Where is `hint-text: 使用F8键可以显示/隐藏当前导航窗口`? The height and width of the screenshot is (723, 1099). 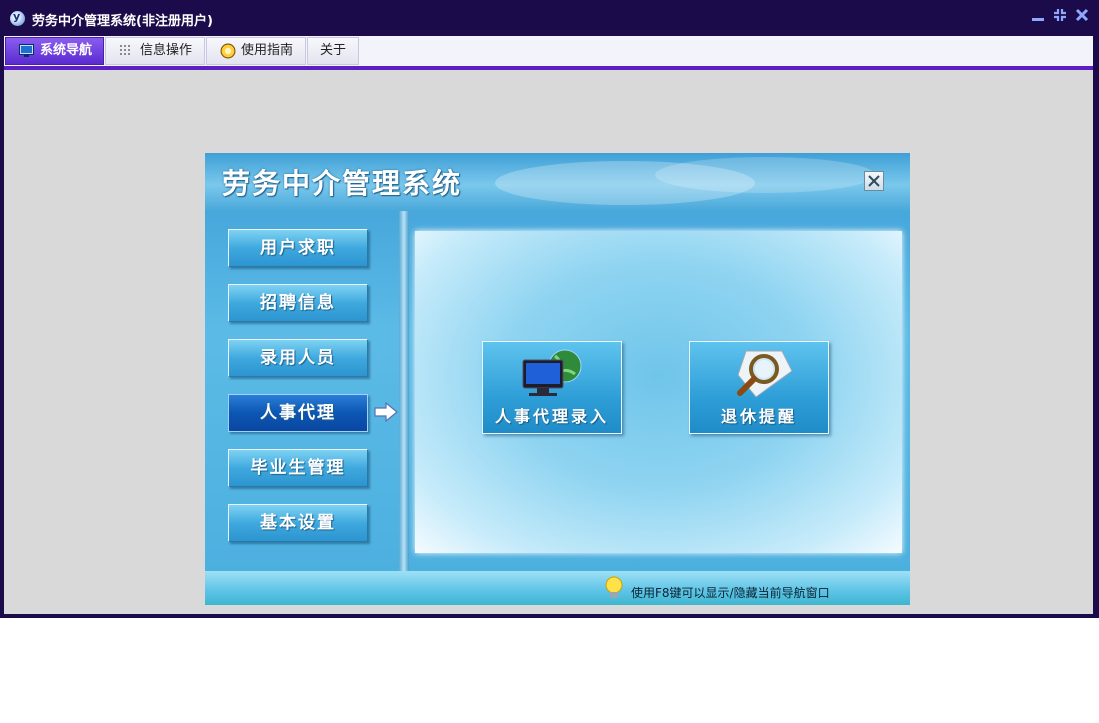
hint-text: 使用F8键可以显示/隐藏当前导航窗口 is located at coordinates (730, 593).